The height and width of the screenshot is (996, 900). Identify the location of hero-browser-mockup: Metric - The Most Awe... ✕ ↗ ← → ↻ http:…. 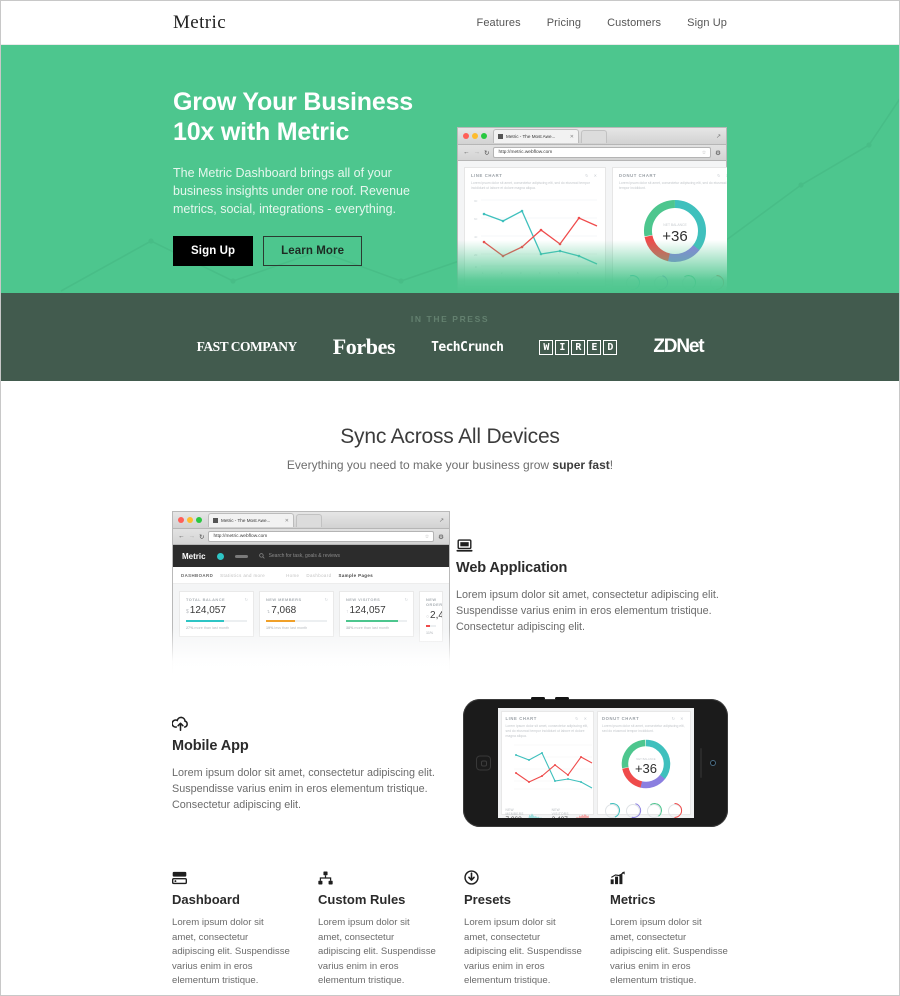
(592, 209).